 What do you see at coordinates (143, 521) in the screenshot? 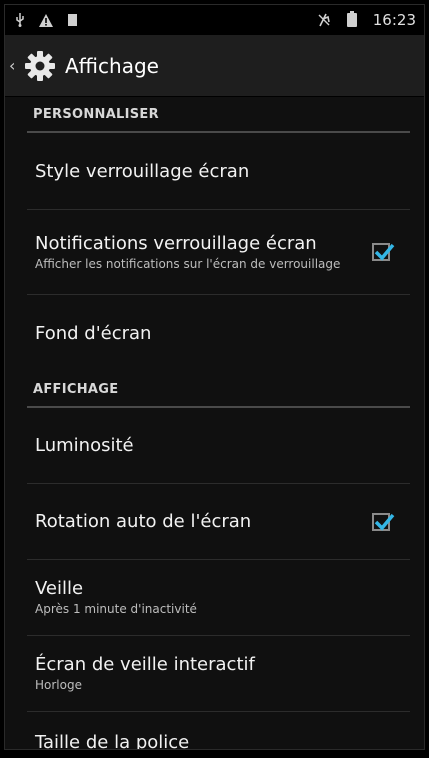
I see `item-title: Rotation auto de l'écran` at bounding box center [143, 521].